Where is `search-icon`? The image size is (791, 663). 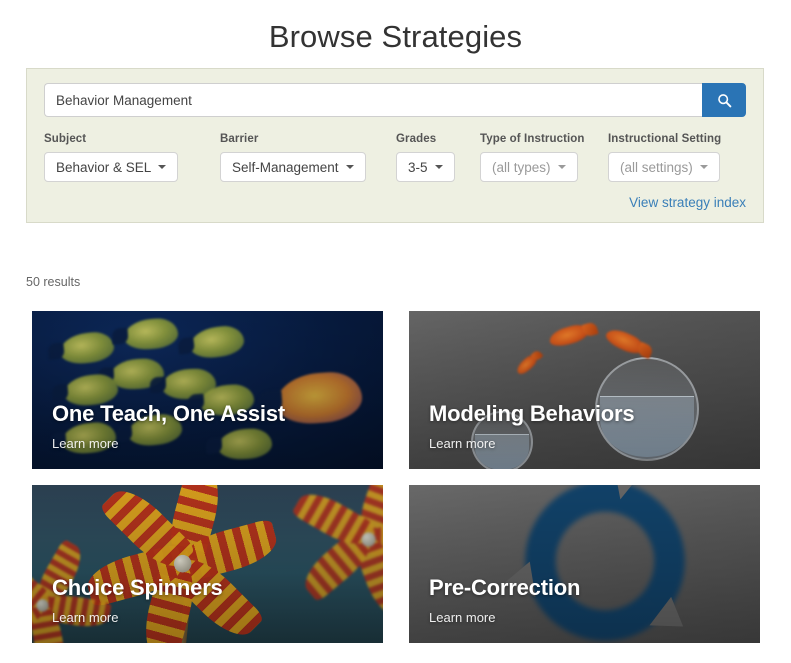
search-icon is located at coordinates (724, 100).